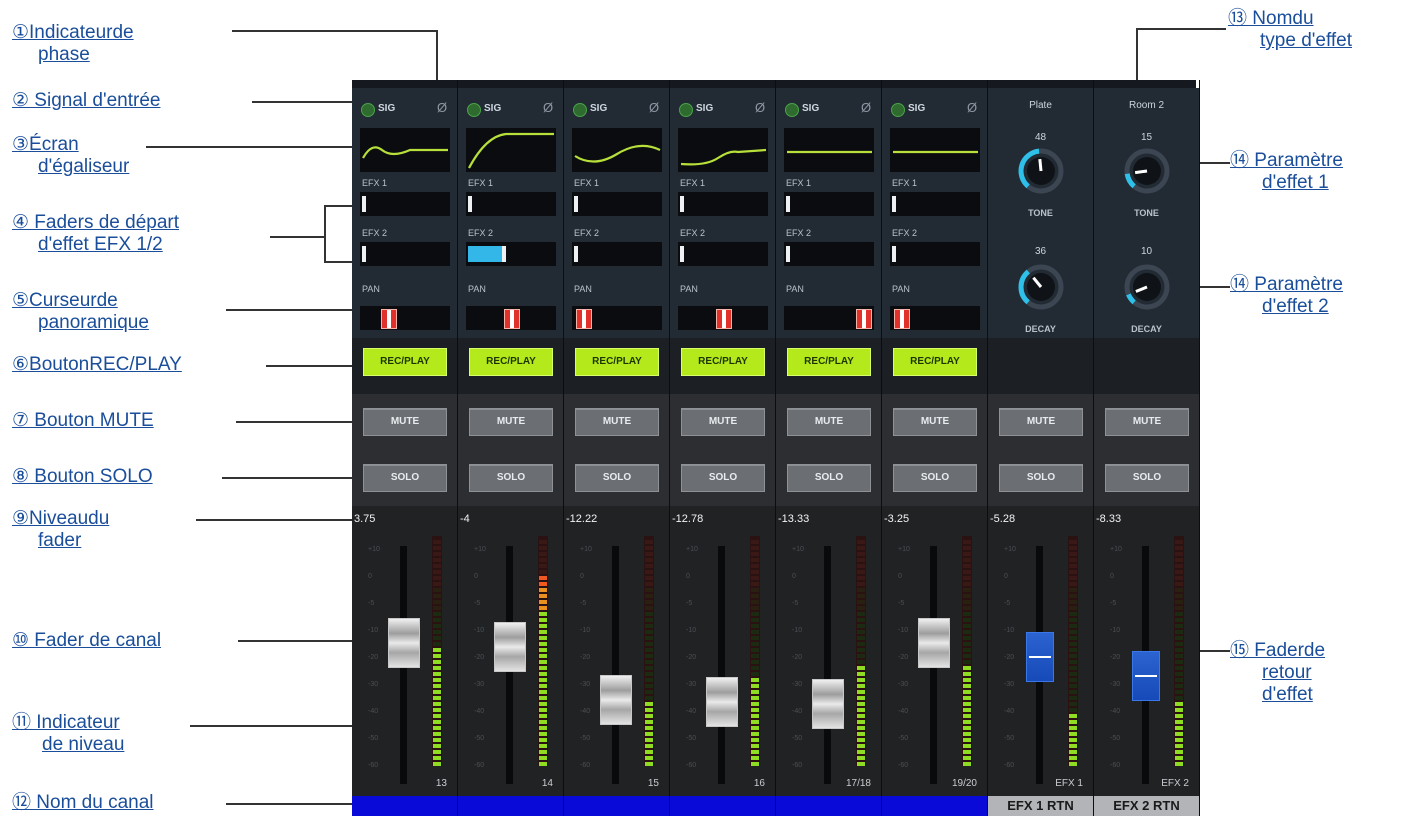 The width and height of the screenshot is (1409, 823). Describe the element at coordinates (616, 806) in the screenshot. I see `channel-name: LINE3` at that location.